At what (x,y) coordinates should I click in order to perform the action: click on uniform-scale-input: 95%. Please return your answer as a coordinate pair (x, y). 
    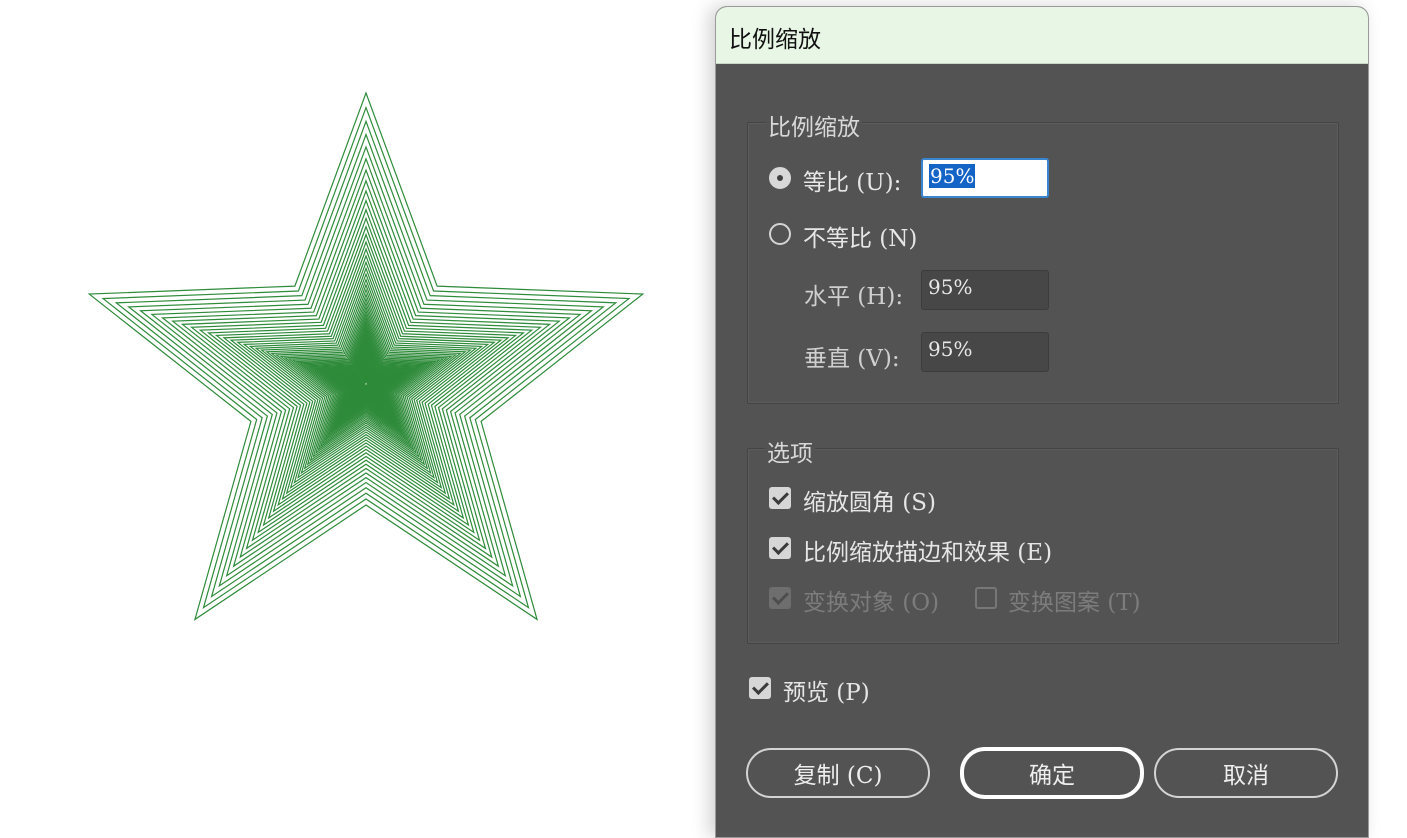
    Looking at the image, I should click on (985, 178).